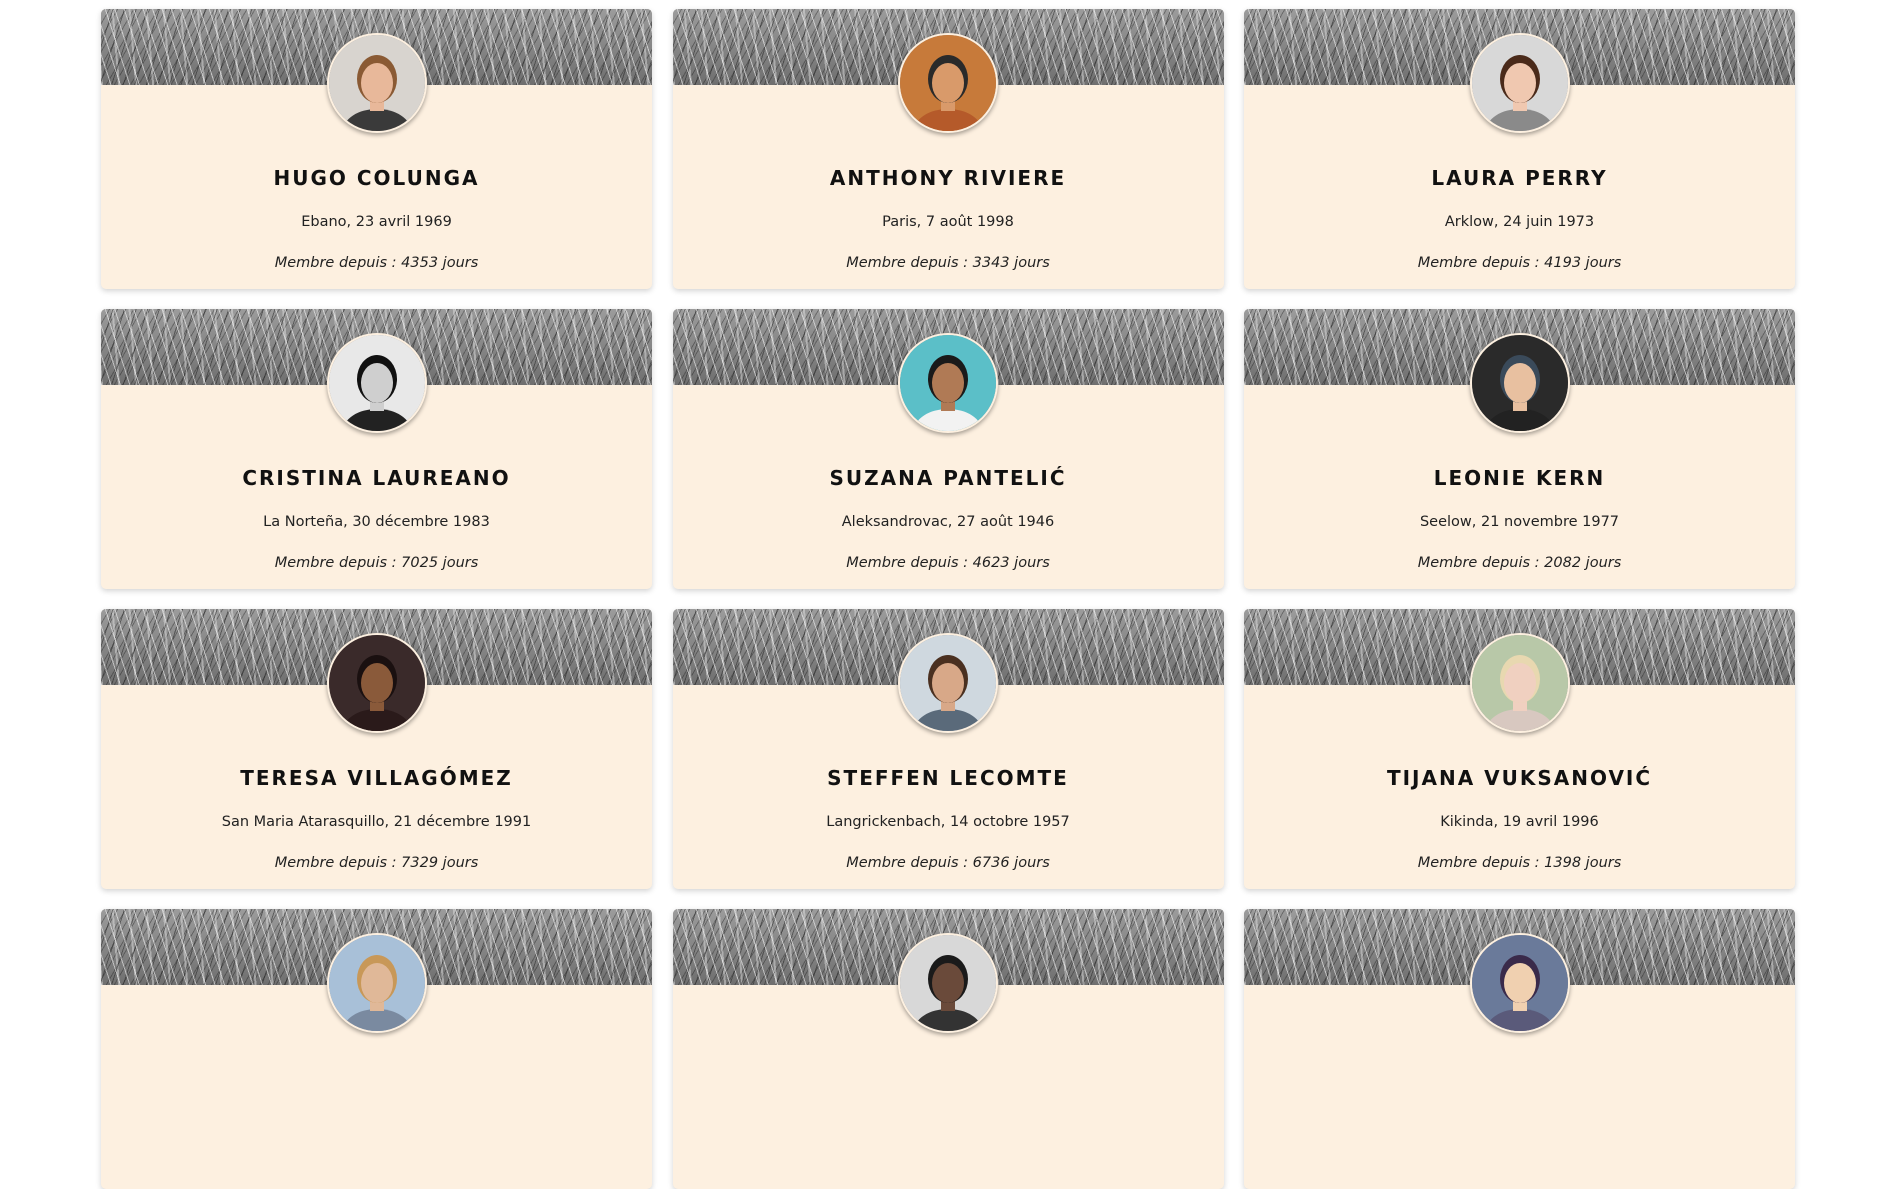 The height and width of the screenshot is (1189, 1896). What do you see at coordinates (1519, 222) in the screenshot?
I see `member-birthplace-date: Arklow, 24 juin 1973` at bounding box center [1519, 222].